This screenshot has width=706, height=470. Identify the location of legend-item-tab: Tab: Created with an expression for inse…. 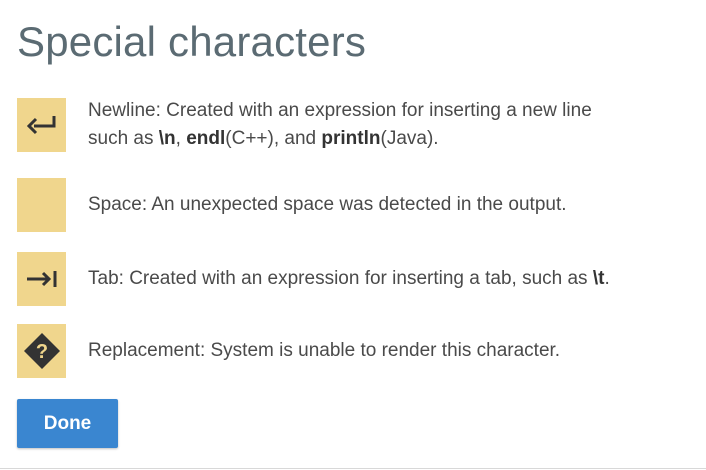
(357, 279).